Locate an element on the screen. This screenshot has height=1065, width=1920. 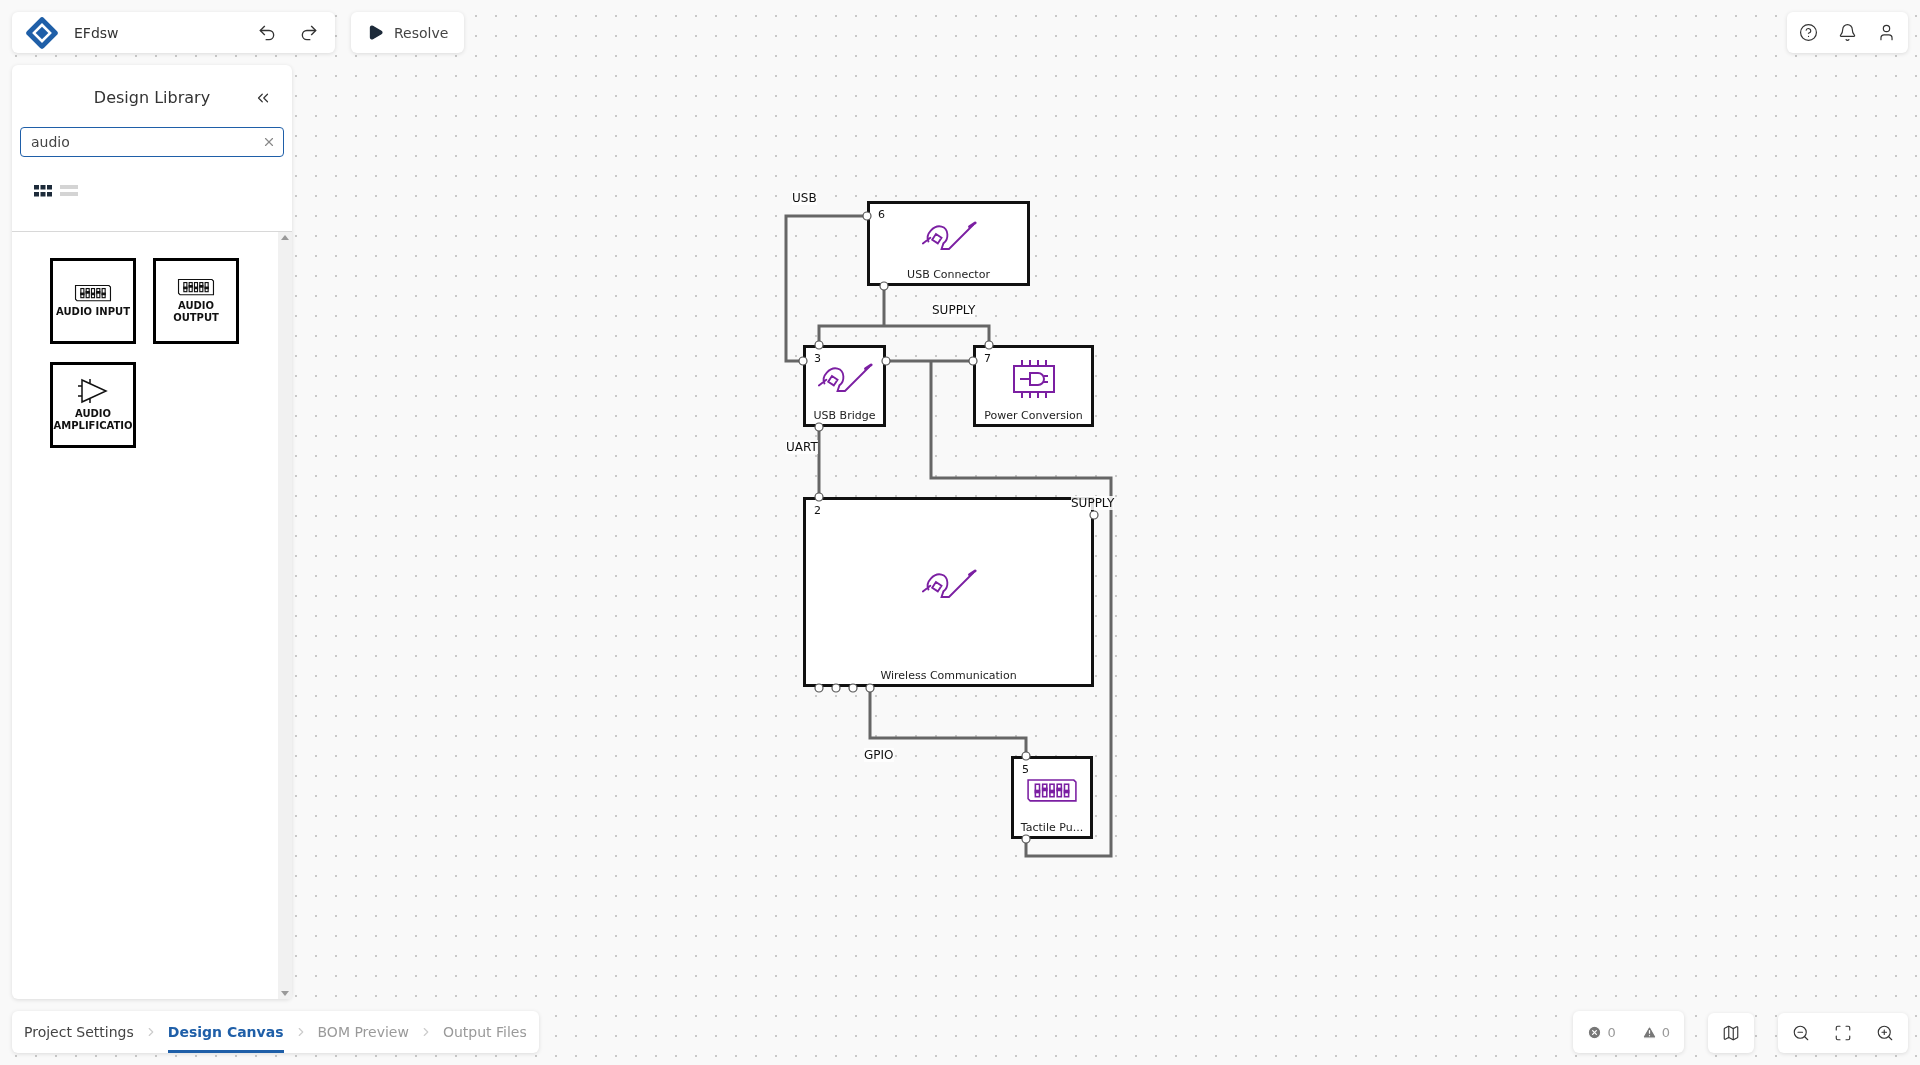
step-tab: Design Canvas is located at coordinates (225, 1032).